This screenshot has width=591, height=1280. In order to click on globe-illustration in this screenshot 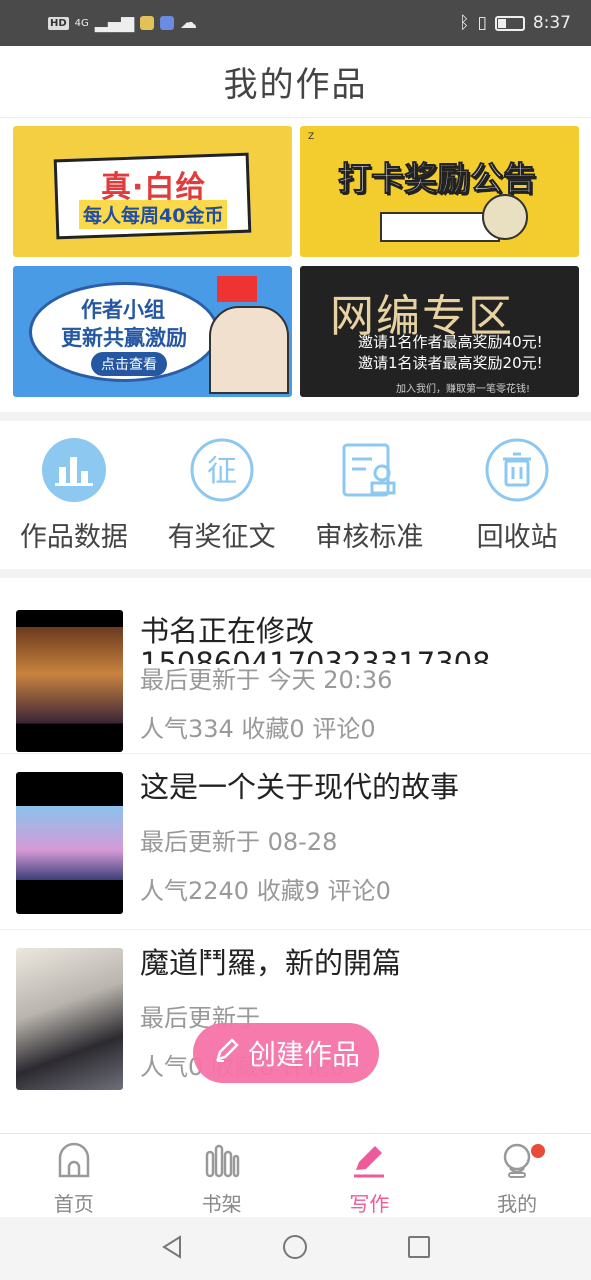, I will do `click(505, 217)`.